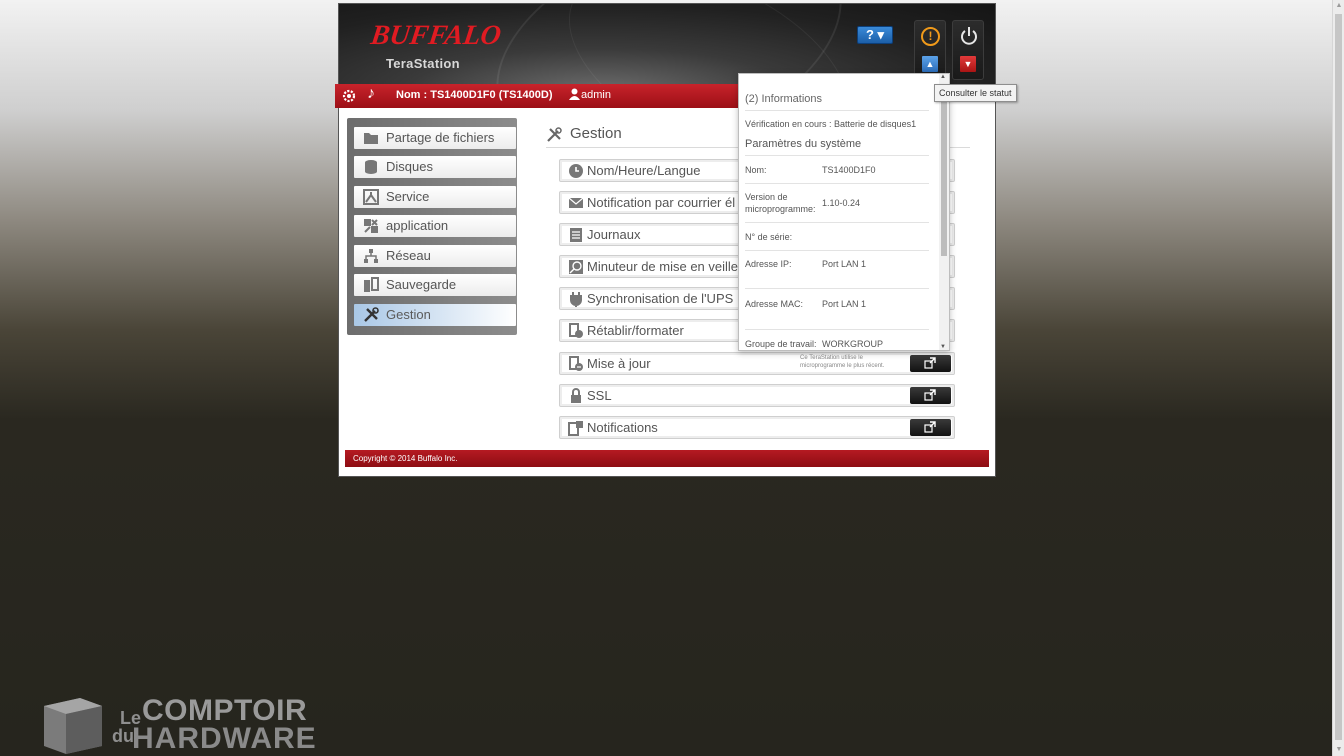 This screenshot has height=756, width=1344. I want to click on device-name: Nom : TS1400D1F0 (TS1400D), so click(474, 95).